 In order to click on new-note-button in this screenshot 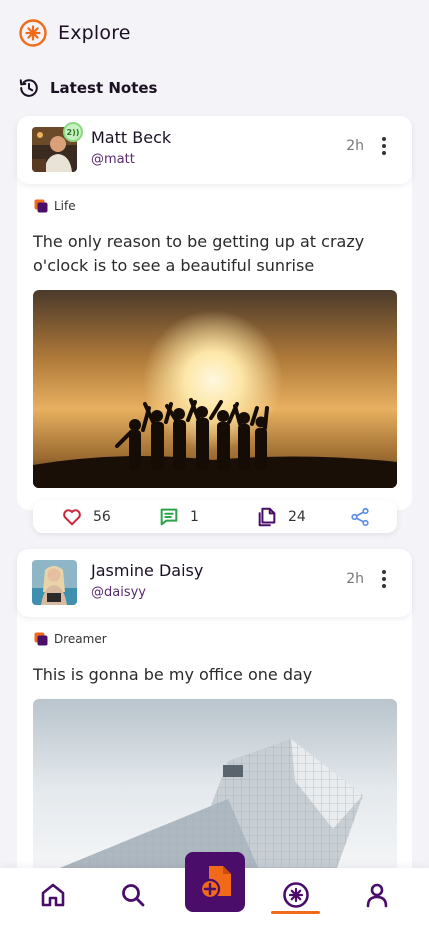, I will do `click(215, 882)`.